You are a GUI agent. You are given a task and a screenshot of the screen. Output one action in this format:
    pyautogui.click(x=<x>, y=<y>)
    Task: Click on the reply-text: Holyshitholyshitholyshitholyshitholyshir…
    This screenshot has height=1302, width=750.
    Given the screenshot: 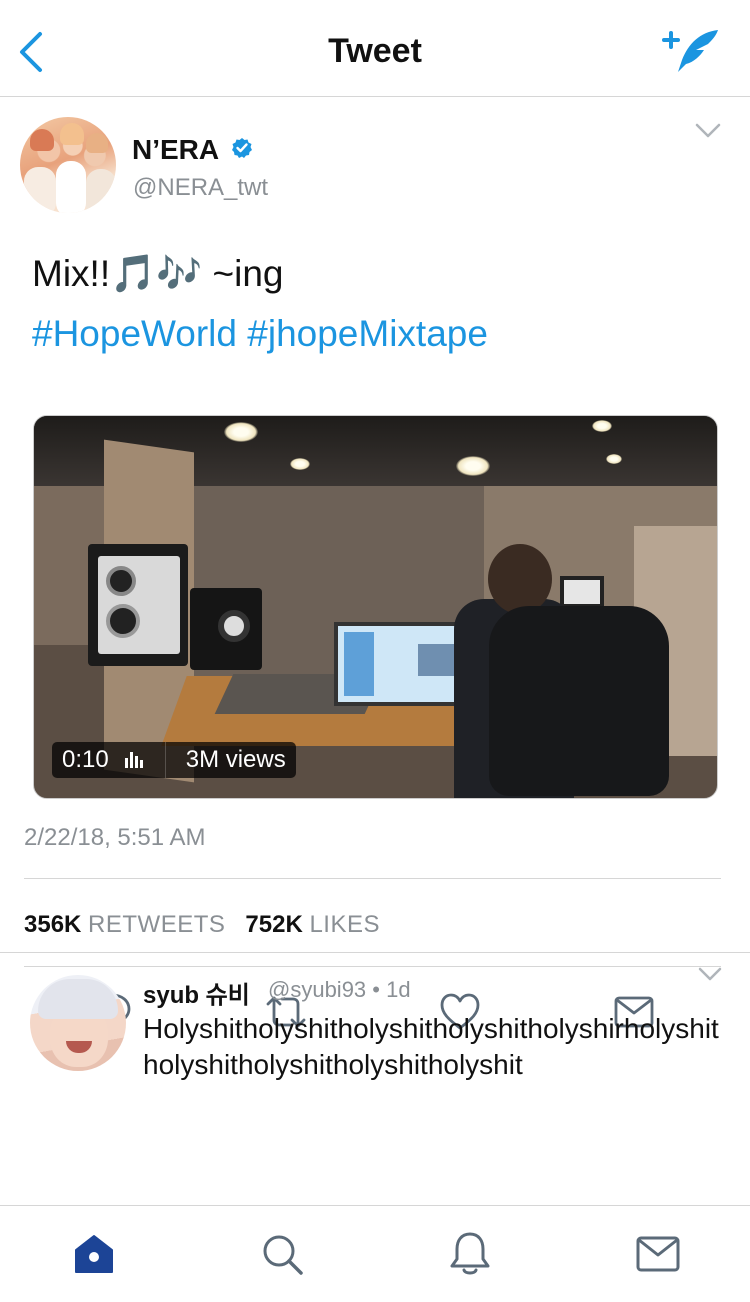 What is the action you would take?
    pyautogui.click(x=431, y=1046)
    